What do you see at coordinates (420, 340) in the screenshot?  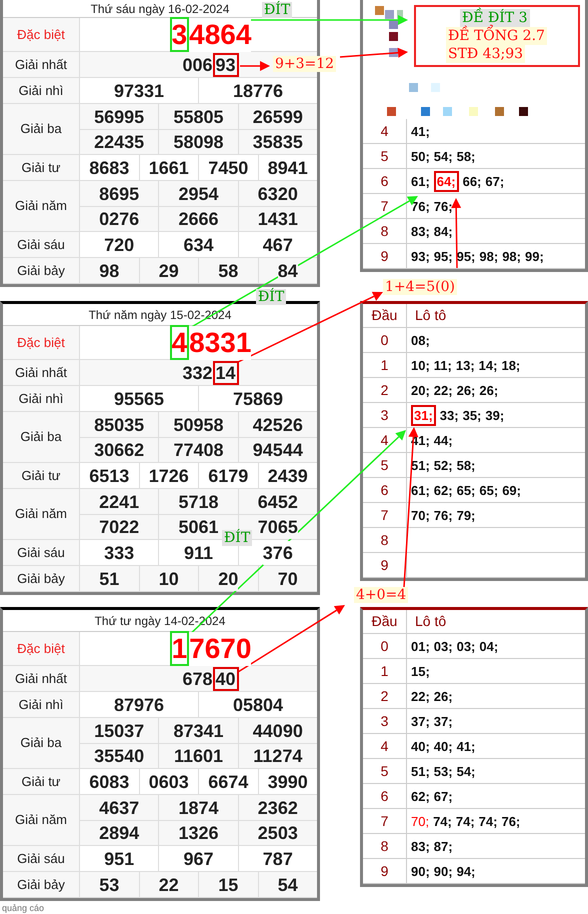 I see `loto-number: 08;` at bounding box center [420, 340].